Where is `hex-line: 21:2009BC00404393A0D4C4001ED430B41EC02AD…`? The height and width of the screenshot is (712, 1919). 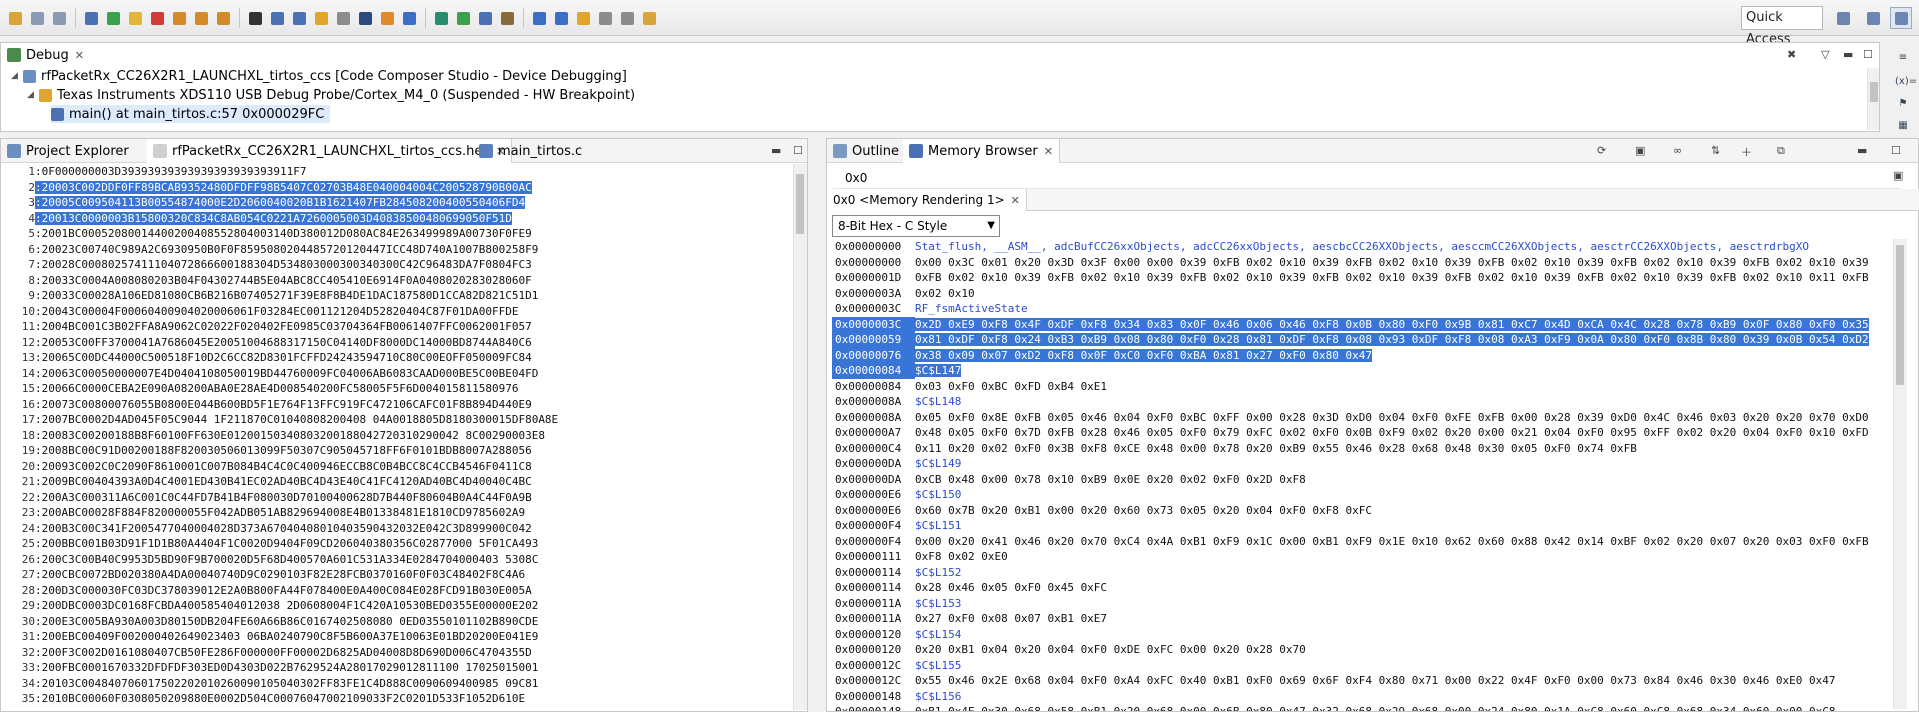
hex-line: 21:2009BC00404393A0D4C4001ED430B41EC02AD… is located at coordinates (267, 482).